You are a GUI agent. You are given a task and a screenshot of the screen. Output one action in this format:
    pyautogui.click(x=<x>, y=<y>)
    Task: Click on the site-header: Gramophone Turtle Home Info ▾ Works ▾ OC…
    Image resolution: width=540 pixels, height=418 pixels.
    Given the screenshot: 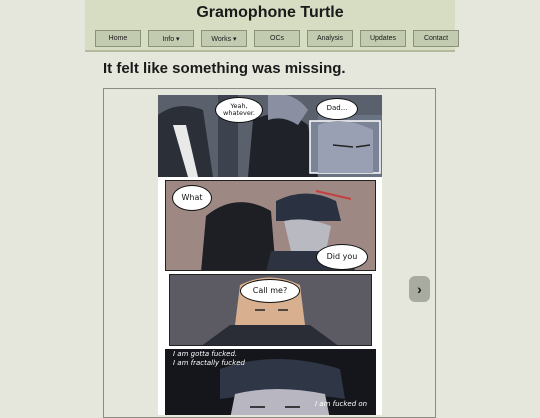 What is the action you would take?
    pyautogui.click(x=272, y=26)
    